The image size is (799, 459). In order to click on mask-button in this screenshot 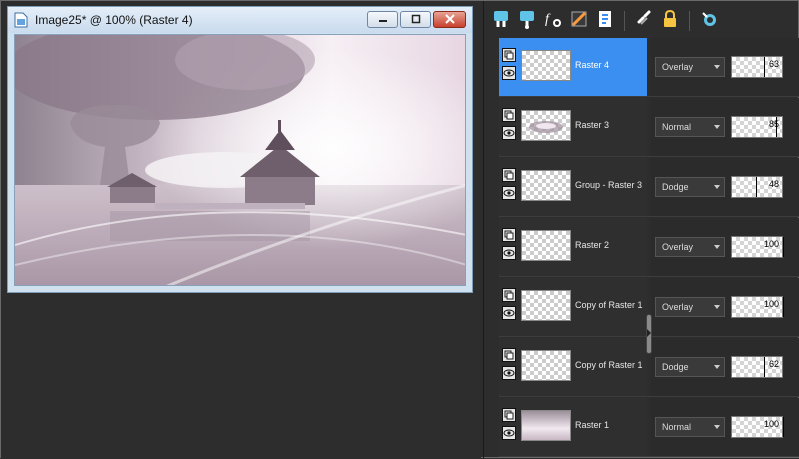, I will do `click(579, 21)`.